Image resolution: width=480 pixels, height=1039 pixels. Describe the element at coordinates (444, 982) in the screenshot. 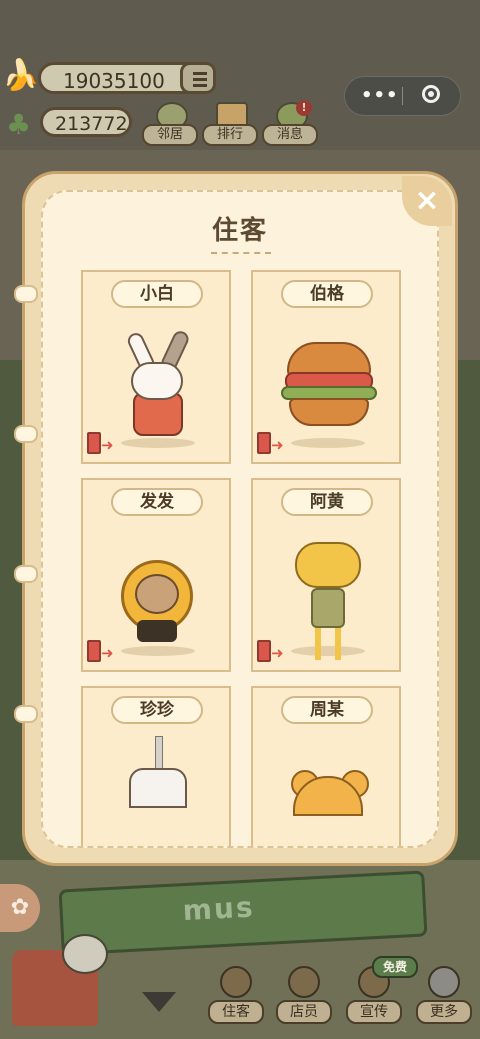

I see `more-icon` at that location.